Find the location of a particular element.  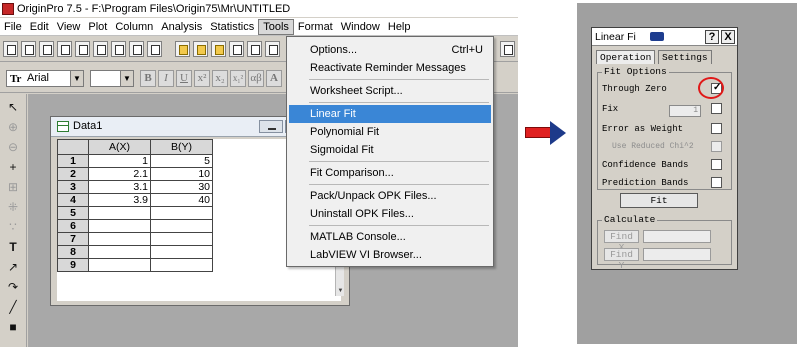

menu-window: Window is located at coordinates (360, 27).